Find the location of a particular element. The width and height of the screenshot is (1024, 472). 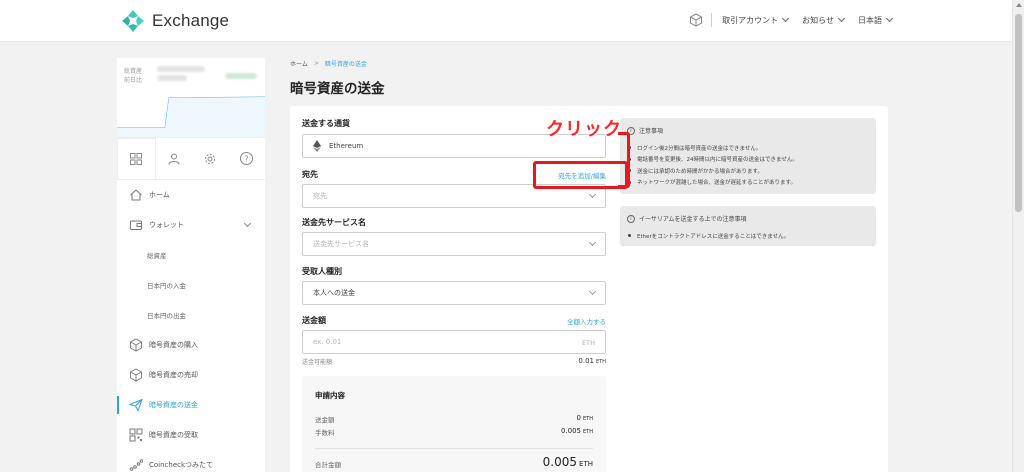

blurred-value is located at coordinates (172, 78).